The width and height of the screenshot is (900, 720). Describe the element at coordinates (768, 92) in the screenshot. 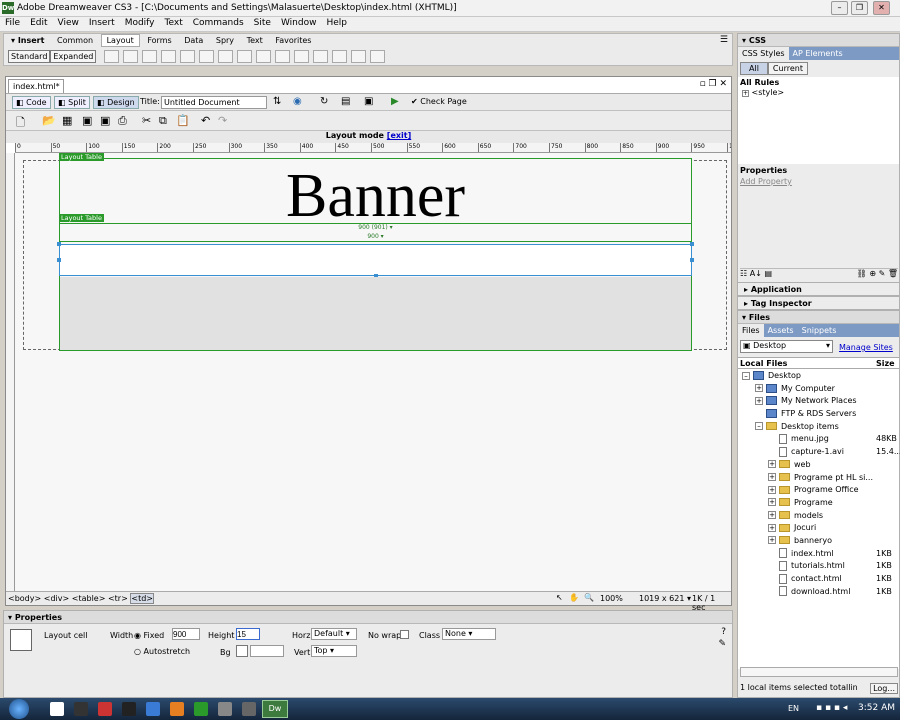

I see `style-rule: <style>` at that location.